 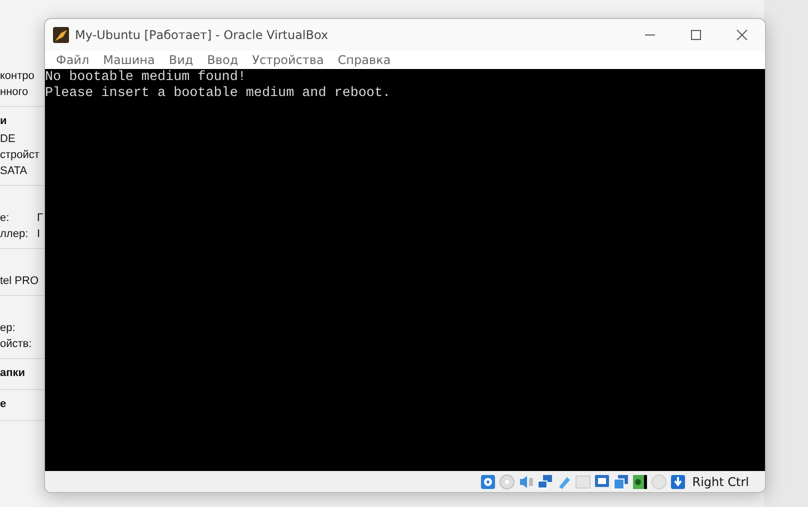 I want to click on window-title: My-Ubuntu [Работает] - Oracle VirtualBox, so click(x=202, y=35).